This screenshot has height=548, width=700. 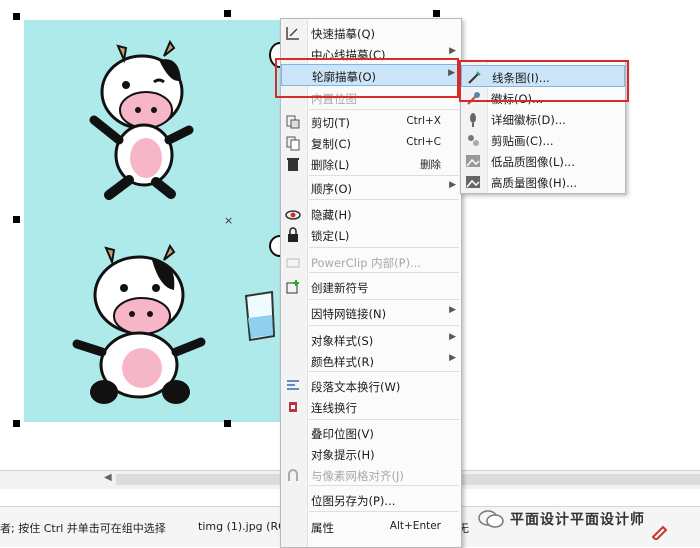 I want to click on high-quality-image-icon, so click(x=473, y=182).